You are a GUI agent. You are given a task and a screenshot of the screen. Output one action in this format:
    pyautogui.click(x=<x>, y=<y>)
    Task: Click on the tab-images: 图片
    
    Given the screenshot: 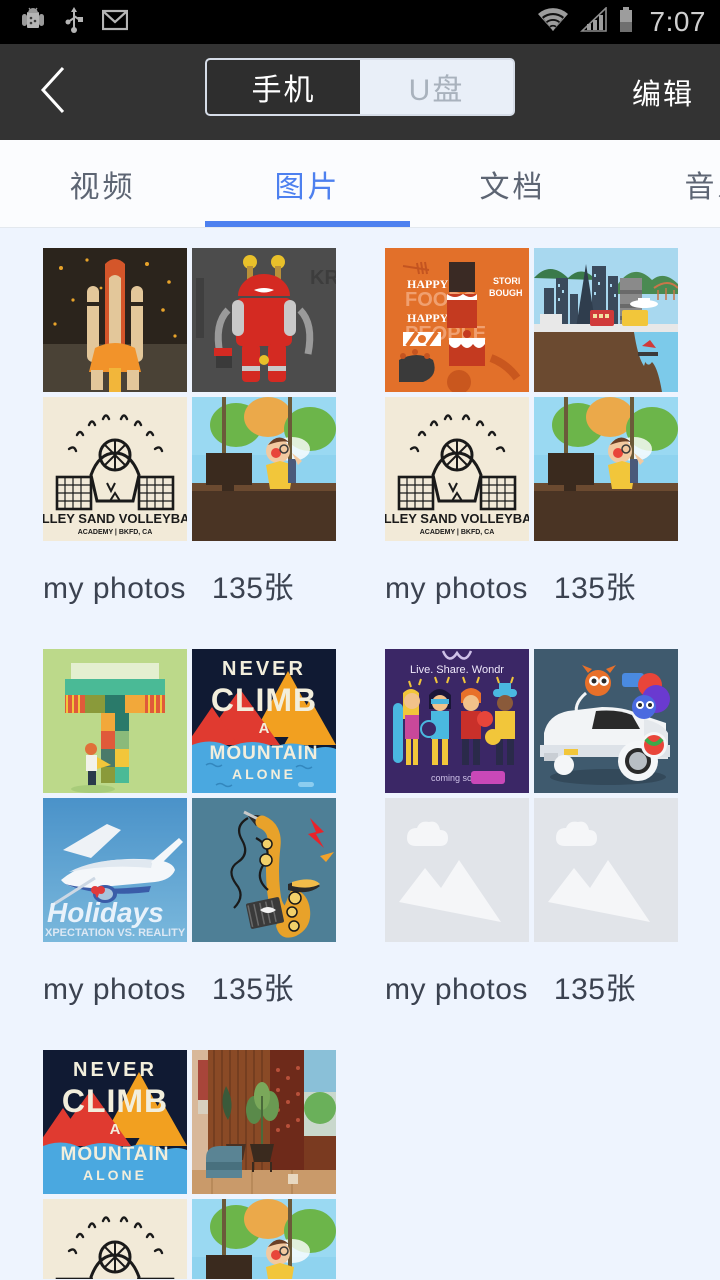 What is the action you would take?
    pyautogui.click(x=307, y=183)
    